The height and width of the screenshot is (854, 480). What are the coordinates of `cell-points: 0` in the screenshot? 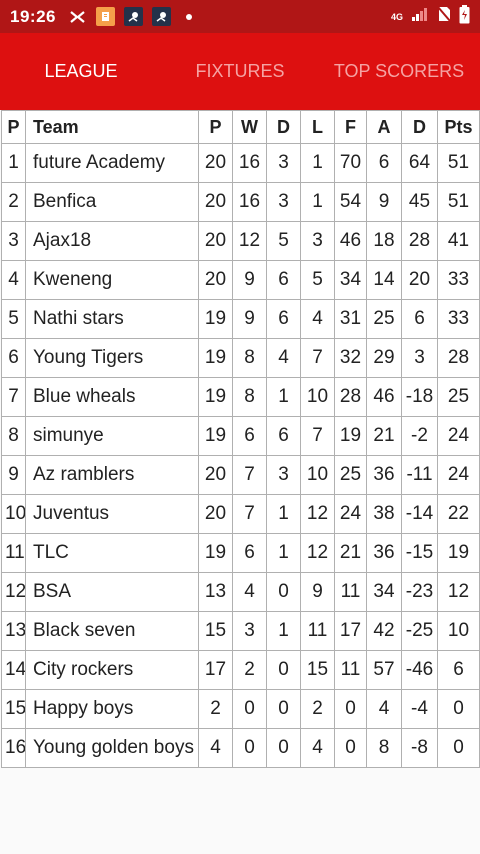 It's located at (458, 748).